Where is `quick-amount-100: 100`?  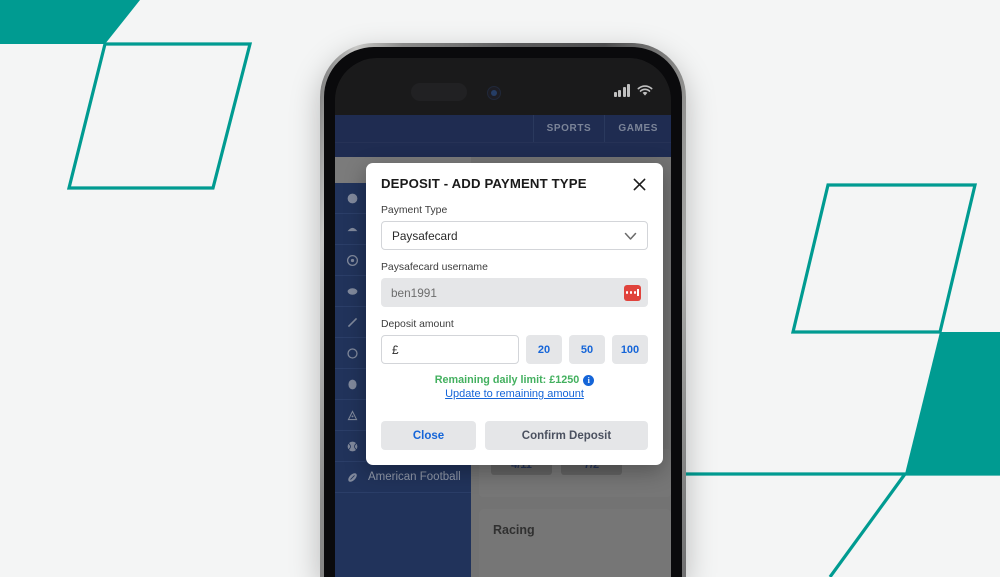 quick-amount-100: 100 is located at coordinates (630, 349).